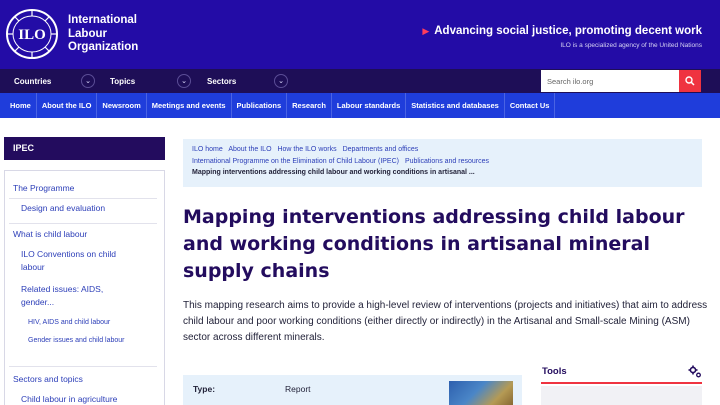 This screenshot has width=720, height=405. What do you see at coordinates (249, 149) in the screenshot?
I see `breadcrumb-link: About the ILO` at bounding box center [249, 149].